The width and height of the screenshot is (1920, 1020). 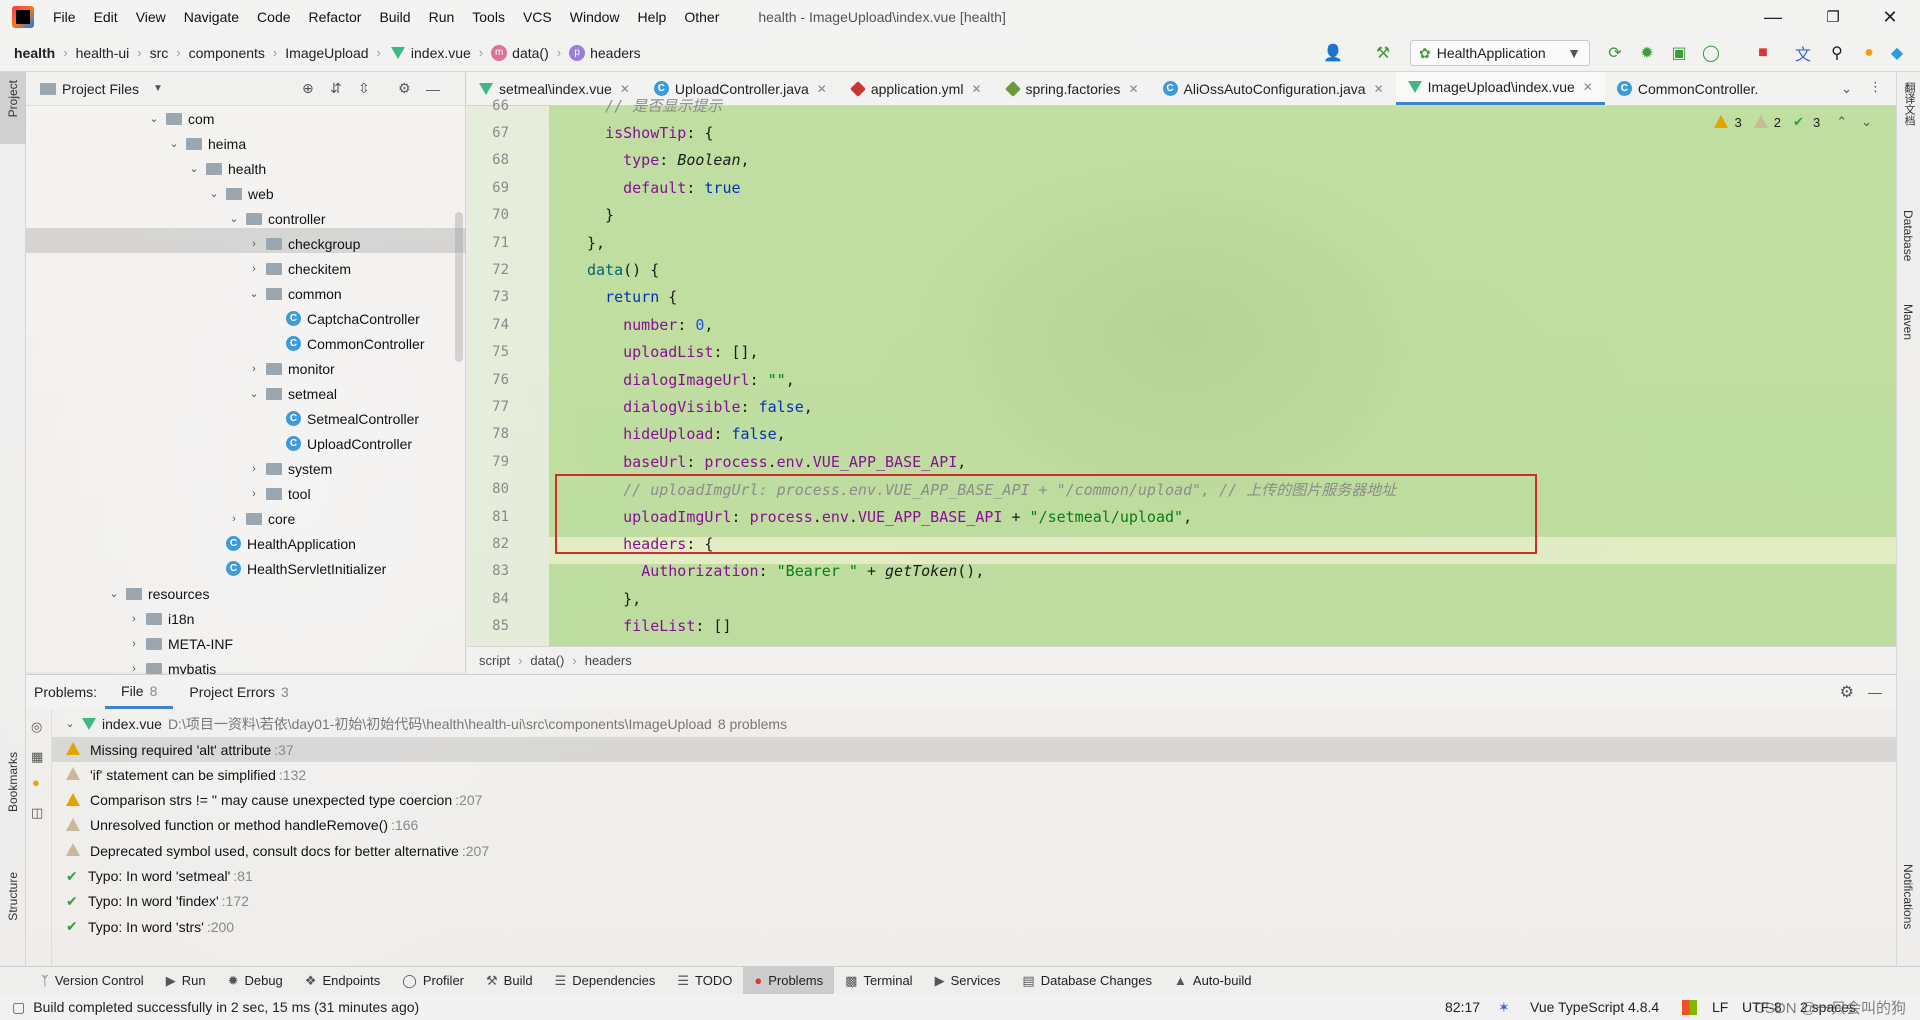 What do you see at coordinates (650, 133) in the screenshot?
I see `code-text: isShowTip: {` at bounding box center [650, 133].